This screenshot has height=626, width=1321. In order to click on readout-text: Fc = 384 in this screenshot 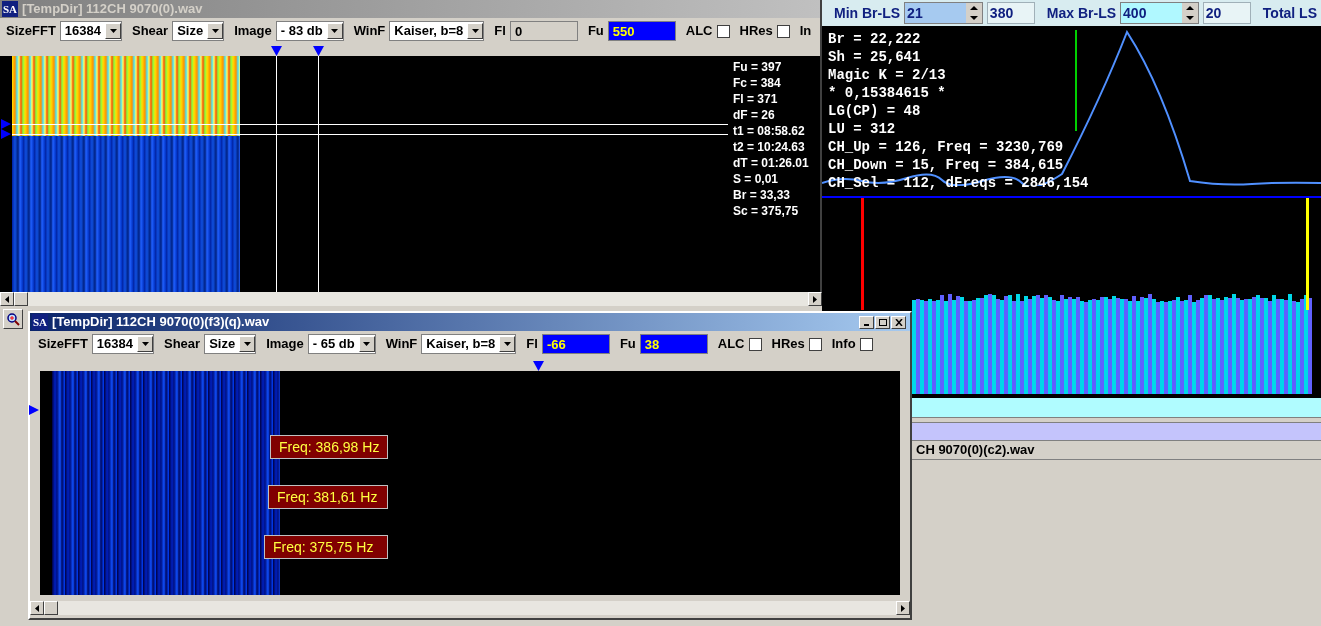, I will do `click(757, 83)`.